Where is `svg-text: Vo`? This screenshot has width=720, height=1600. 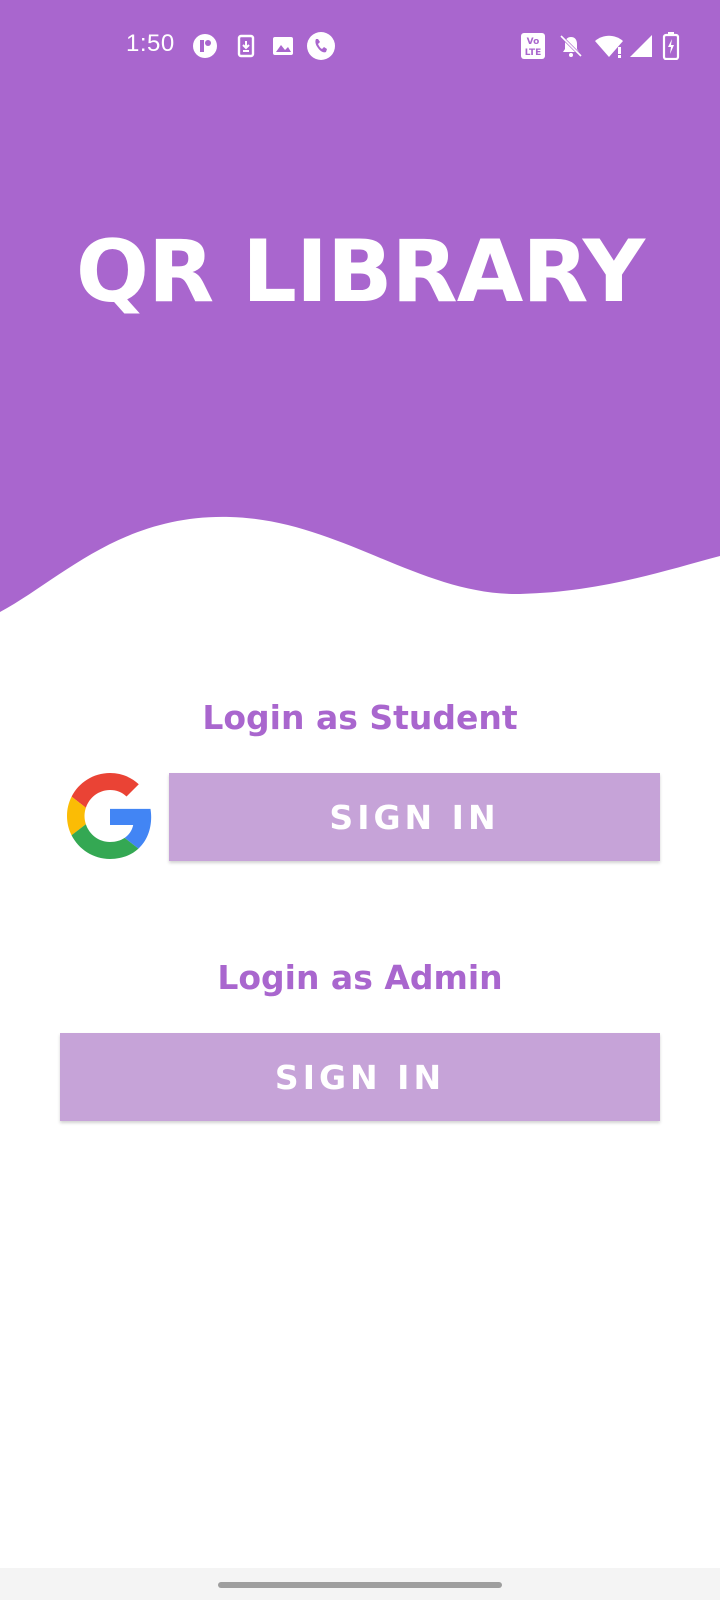 svg-text: Vo is located at coordinates (533, 42).